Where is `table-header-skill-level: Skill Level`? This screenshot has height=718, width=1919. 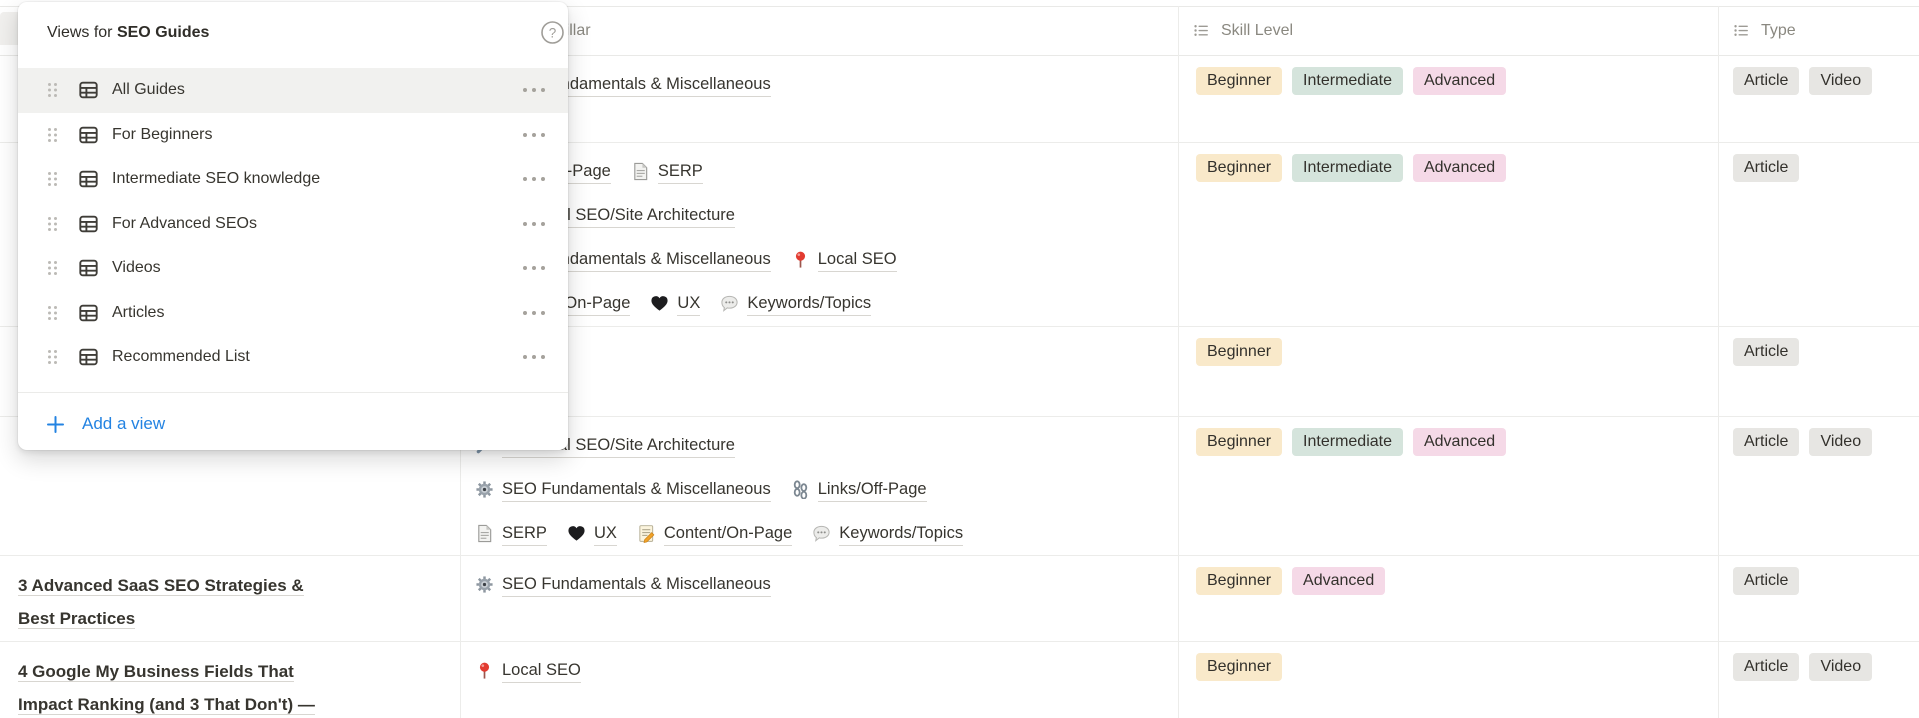 table-header-skill-level: Skill Level is located at coordinates (1243, 31).